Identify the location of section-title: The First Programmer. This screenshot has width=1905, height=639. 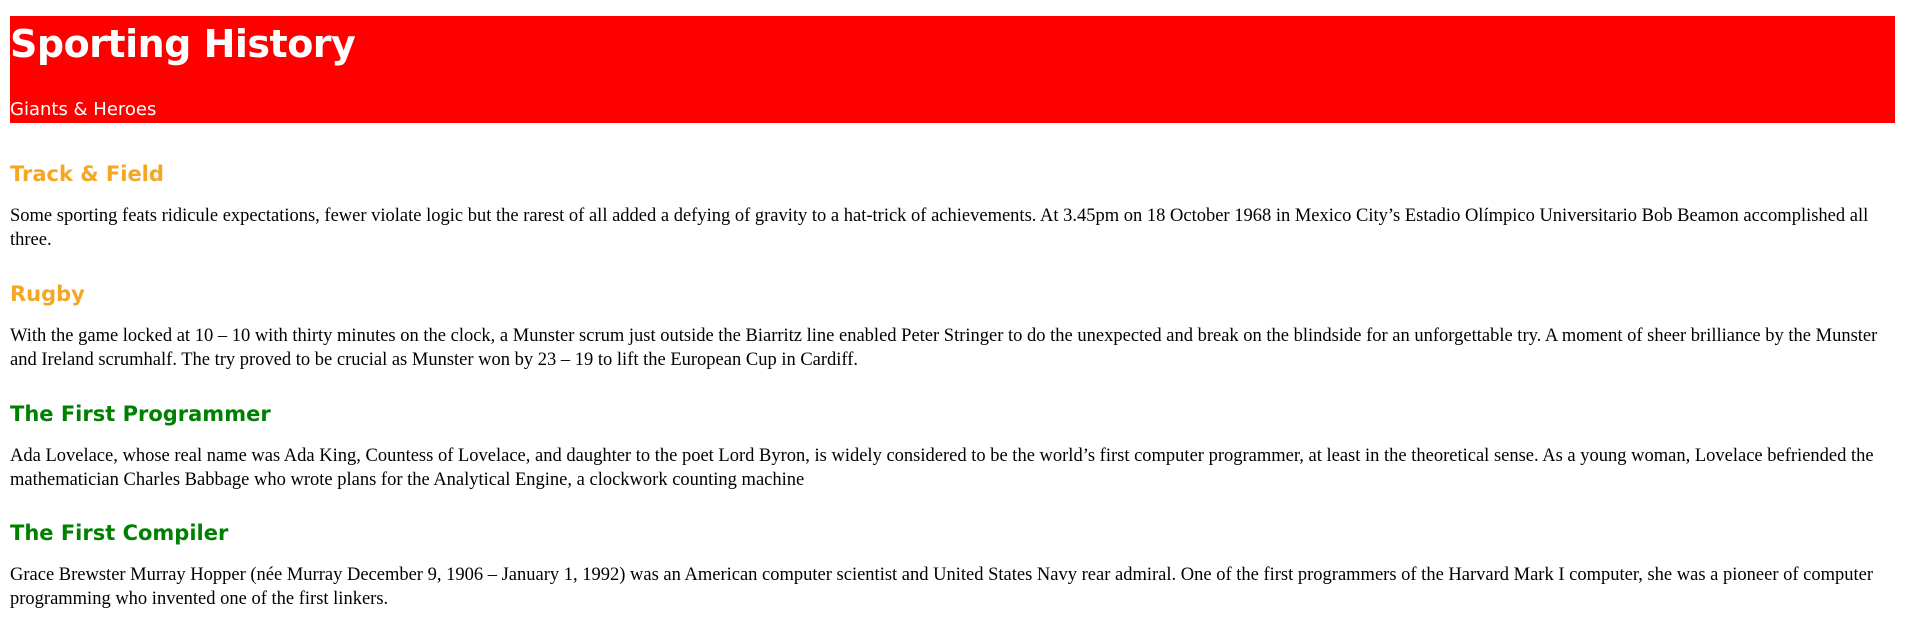
(140, 414).